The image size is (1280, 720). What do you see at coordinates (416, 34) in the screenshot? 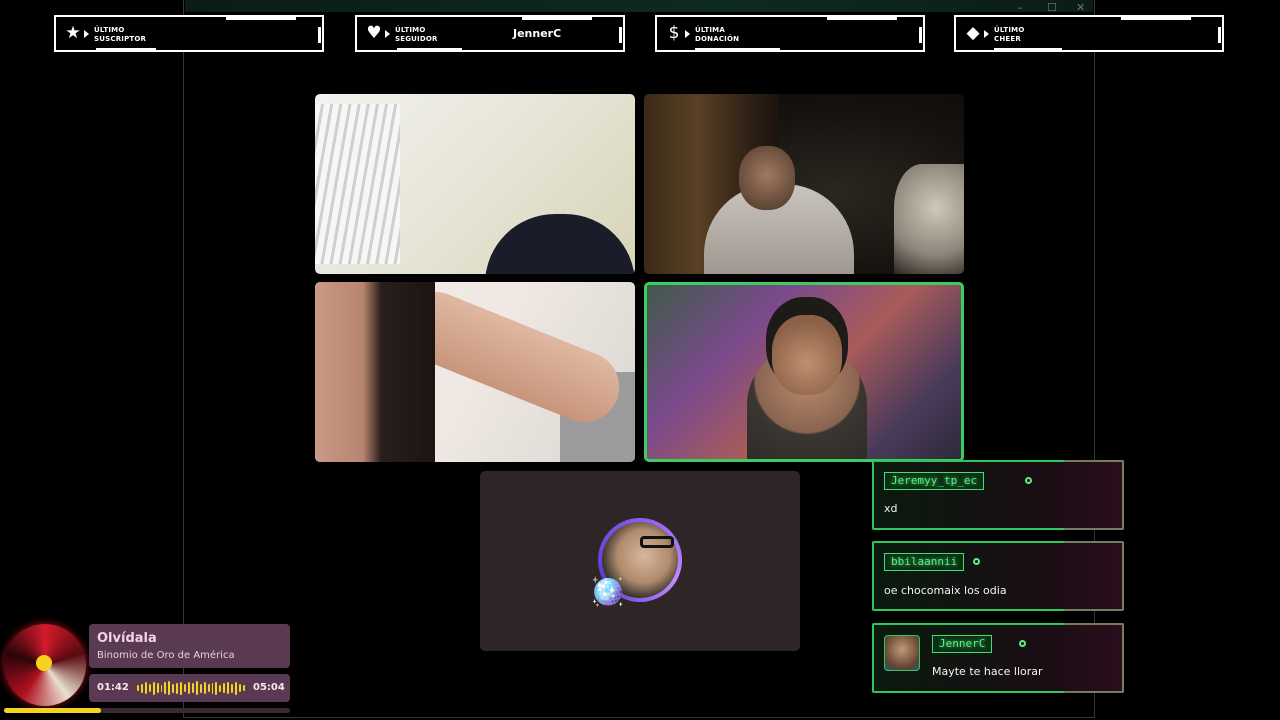
I see `alert-label: ÚLTIMO SEGUIDOR` at bounding box center [416, 34].